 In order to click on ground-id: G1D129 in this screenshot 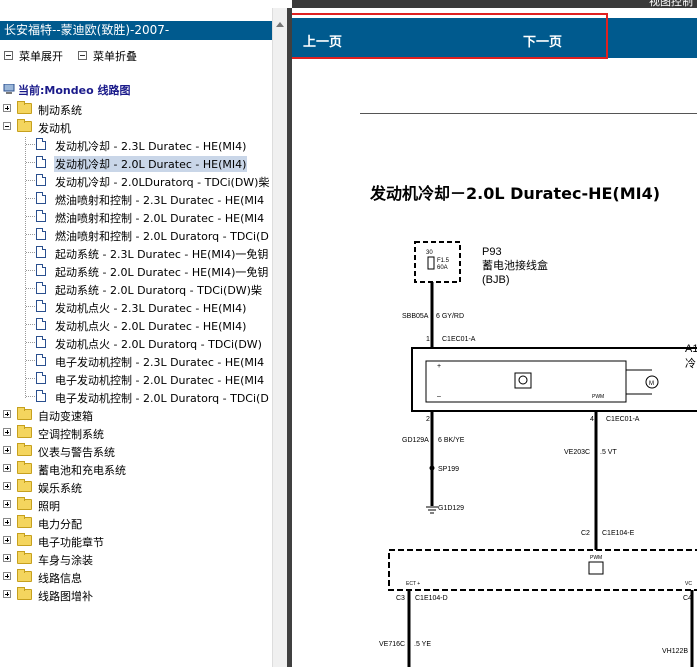, I will do `click(451, 508)`.